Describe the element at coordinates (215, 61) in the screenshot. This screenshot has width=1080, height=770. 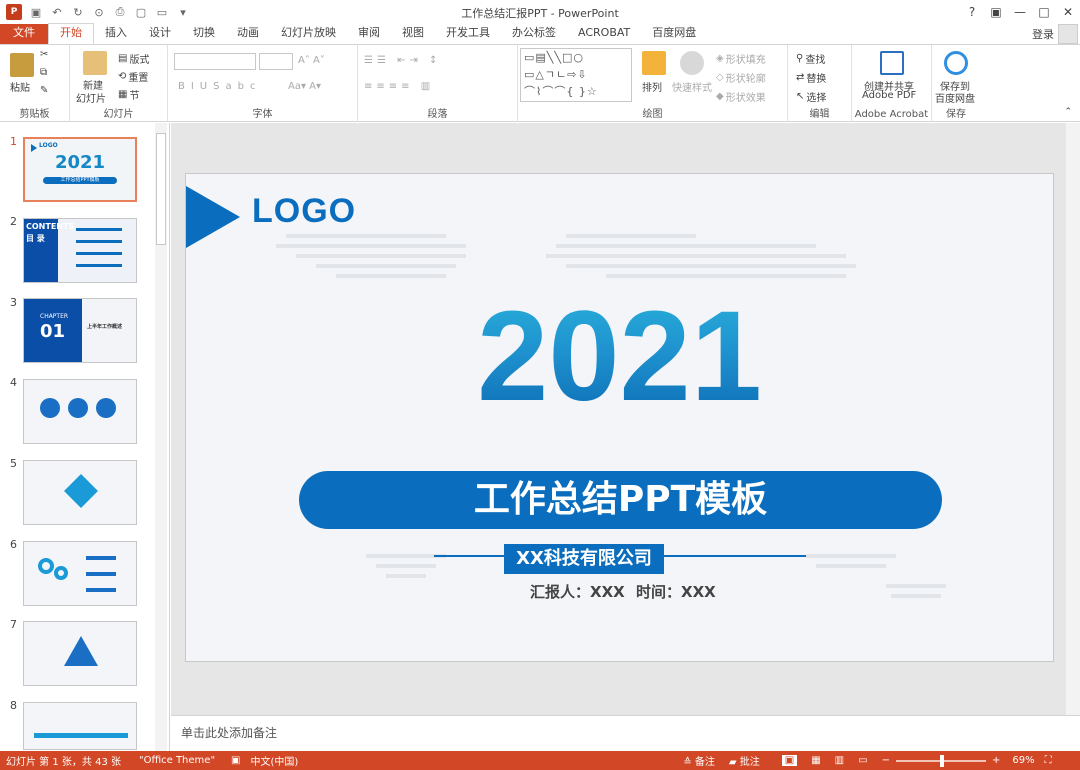
I see `font-family-combo` at that location.